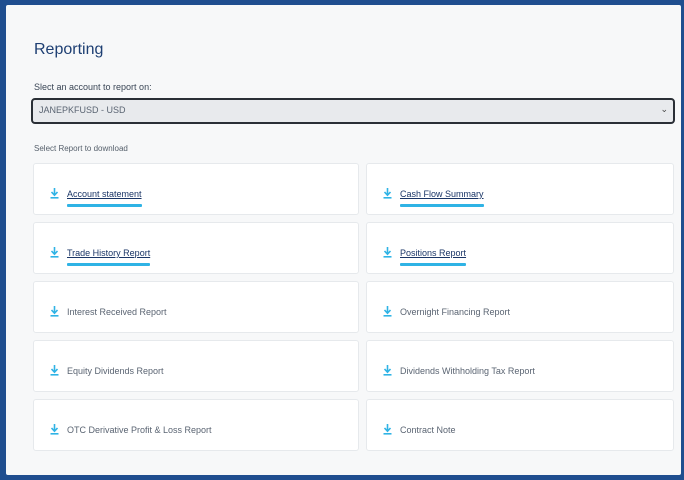 The image size is (684, 480). I want to click on report-card-content: Positions Report, so click(425, 254).